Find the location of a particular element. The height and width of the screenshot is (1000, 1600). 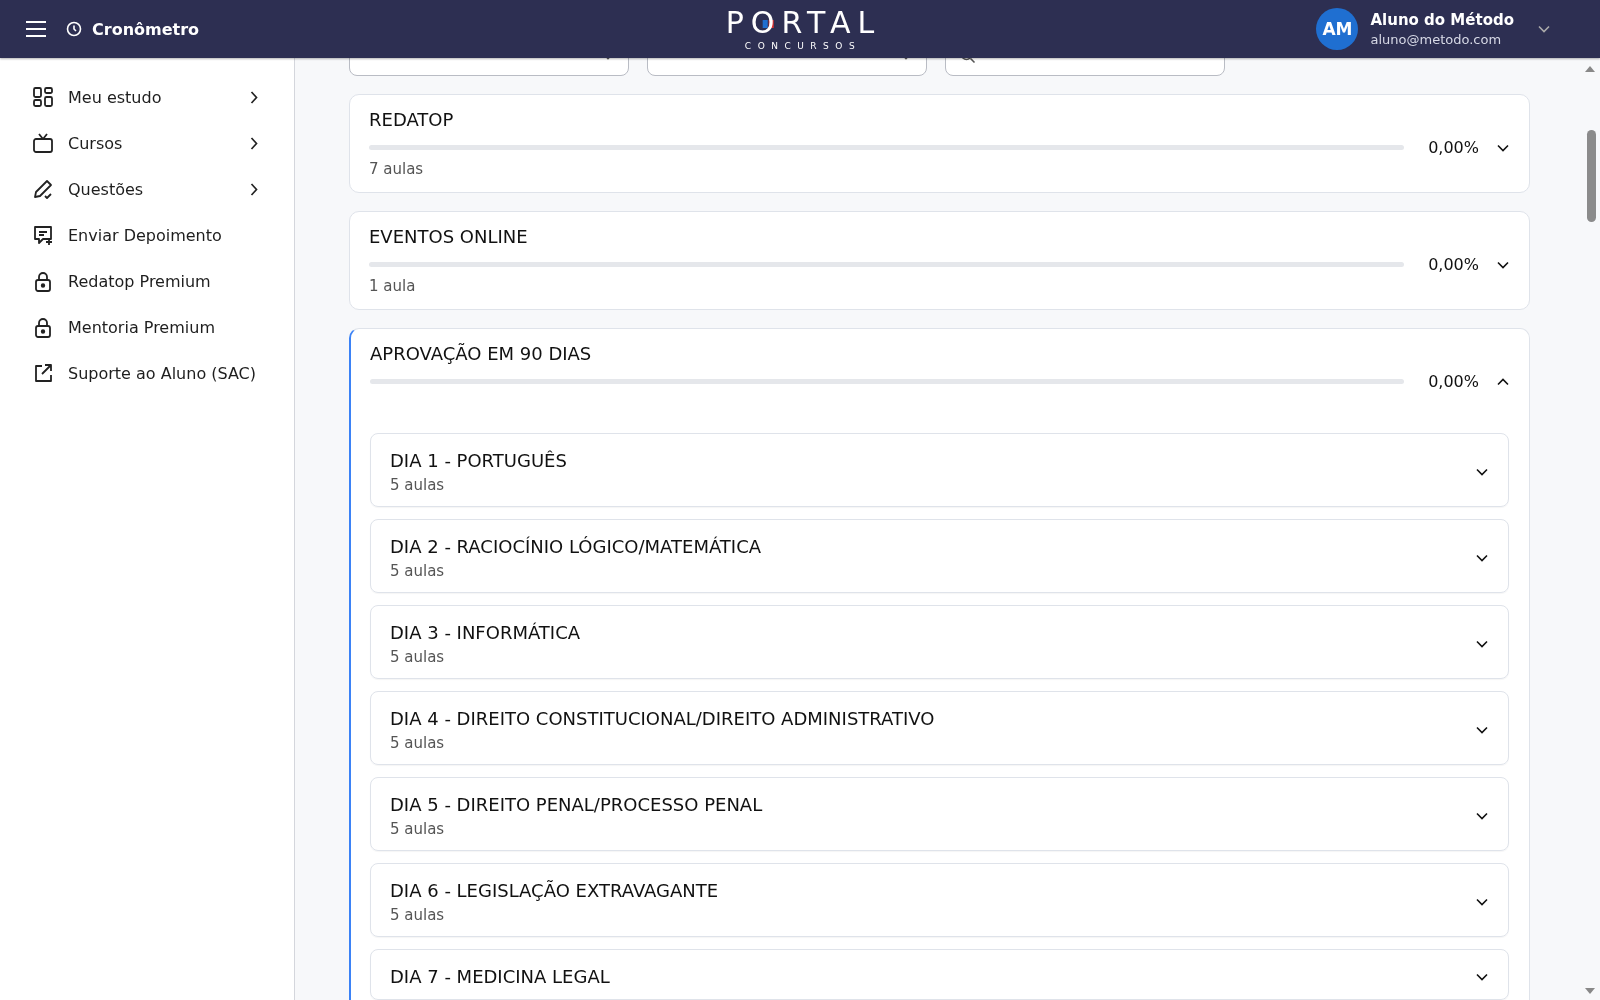

sidebar-item: Meu estudo is located at coordinates (147, 97).